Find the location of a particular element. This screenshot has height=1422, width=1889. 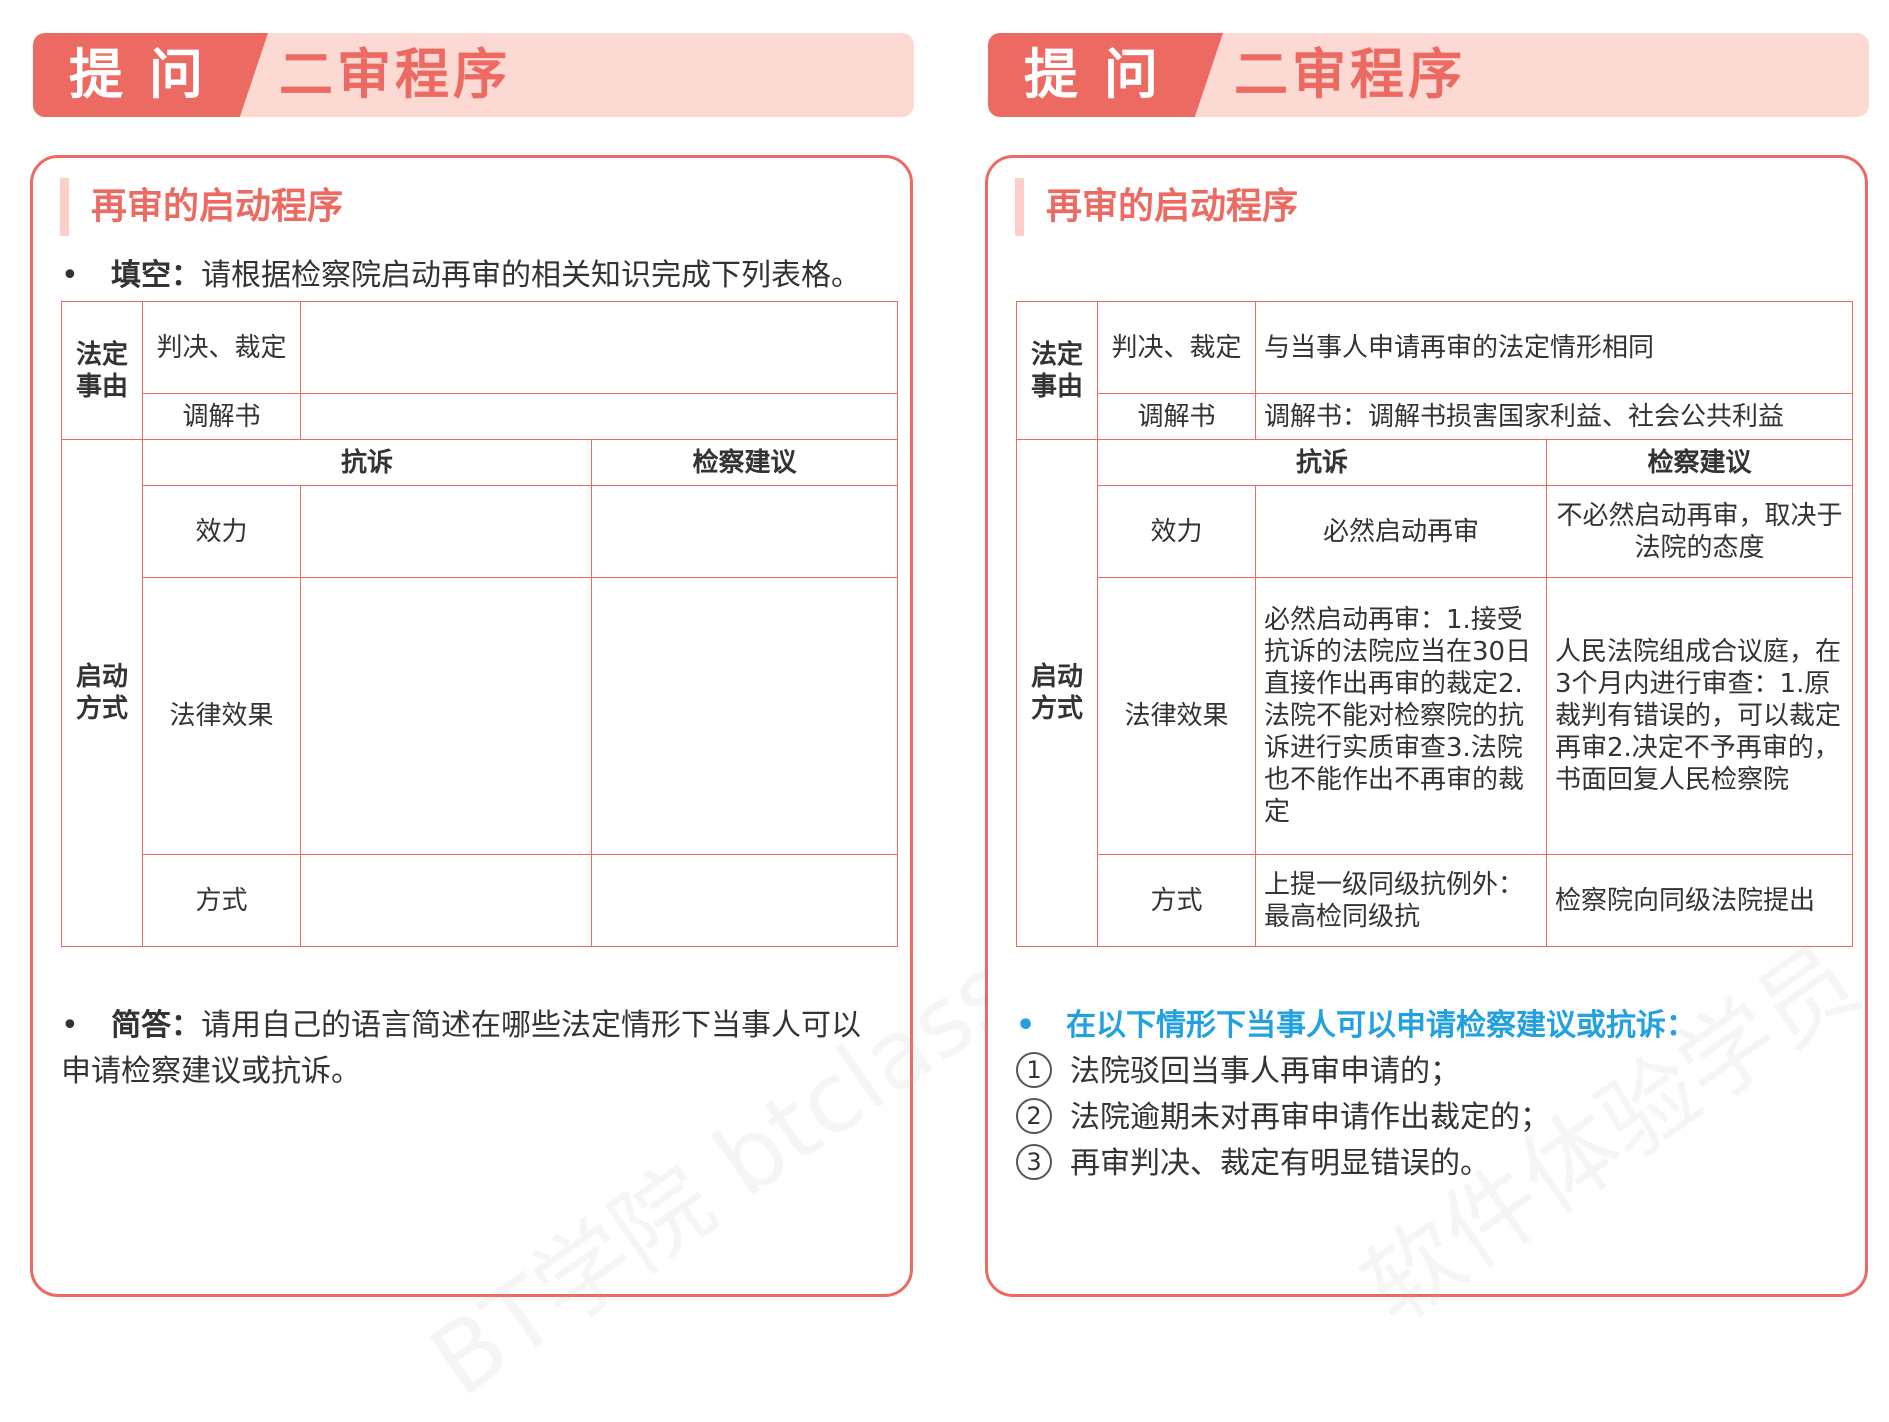

blank-legal-protest is located at coordinates (446, 716).